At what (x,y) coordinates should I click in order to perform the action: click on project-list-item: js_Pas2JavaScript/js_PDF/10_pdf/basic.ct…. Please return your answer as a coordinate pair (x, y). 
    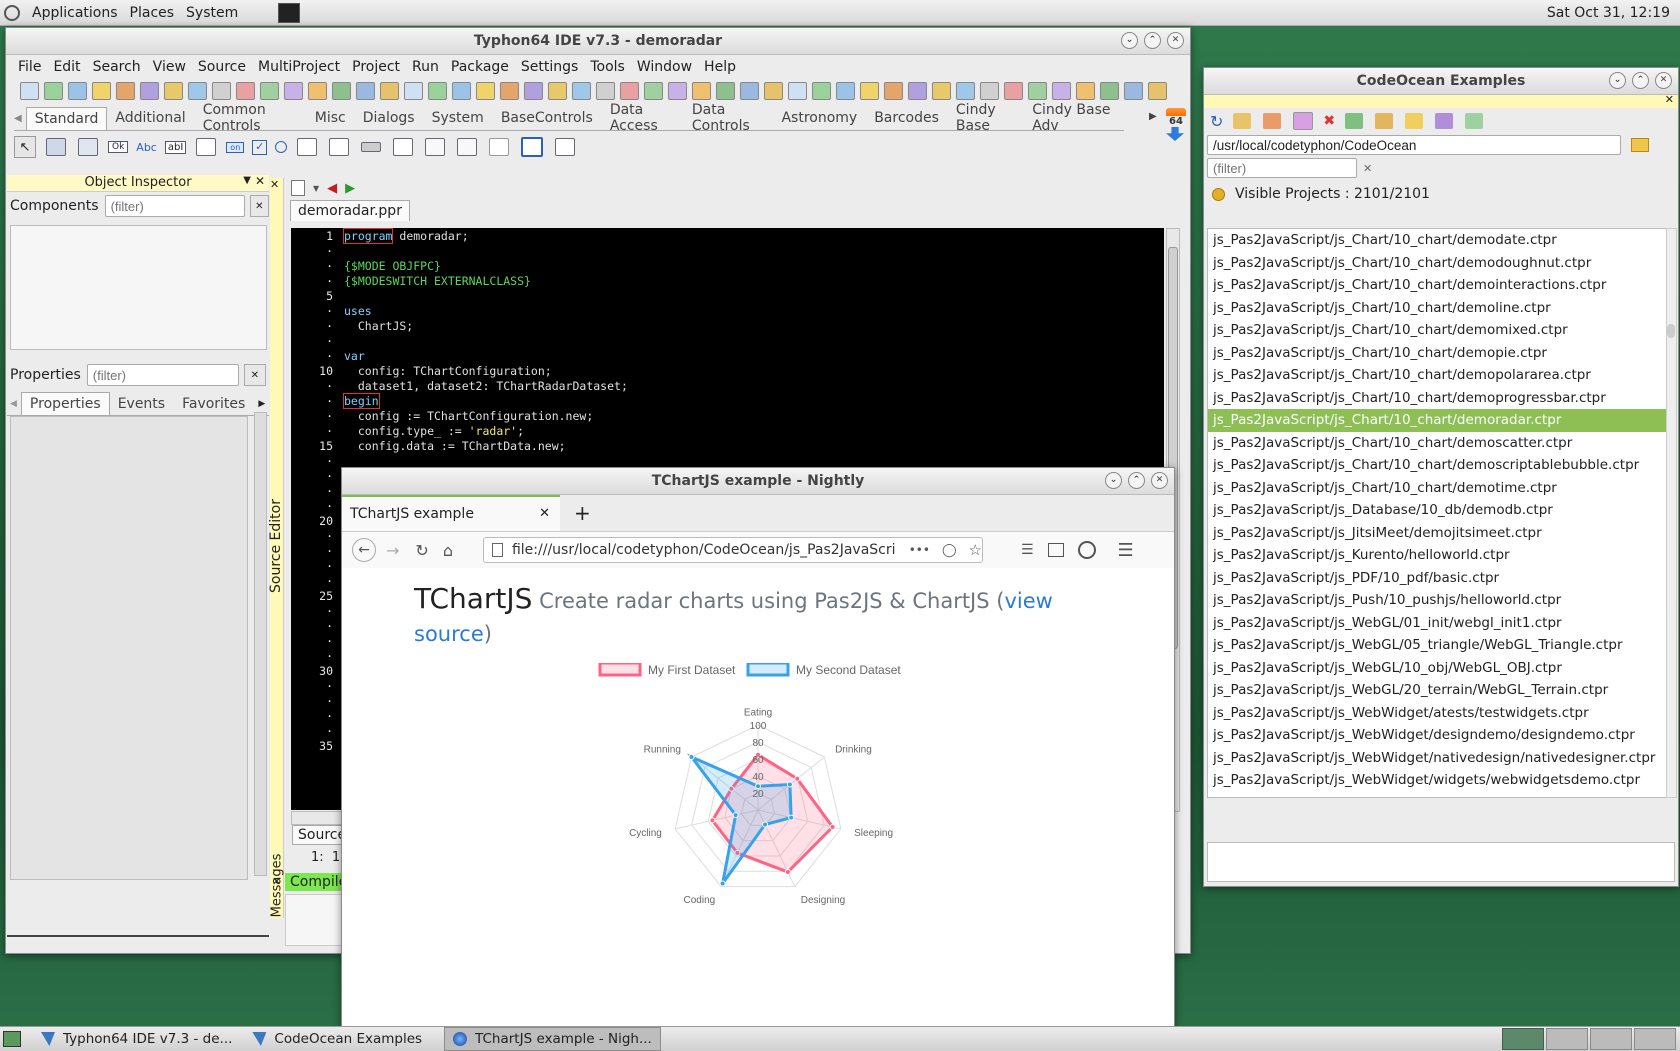
    Looking at the image, I should click on (1438, 578).